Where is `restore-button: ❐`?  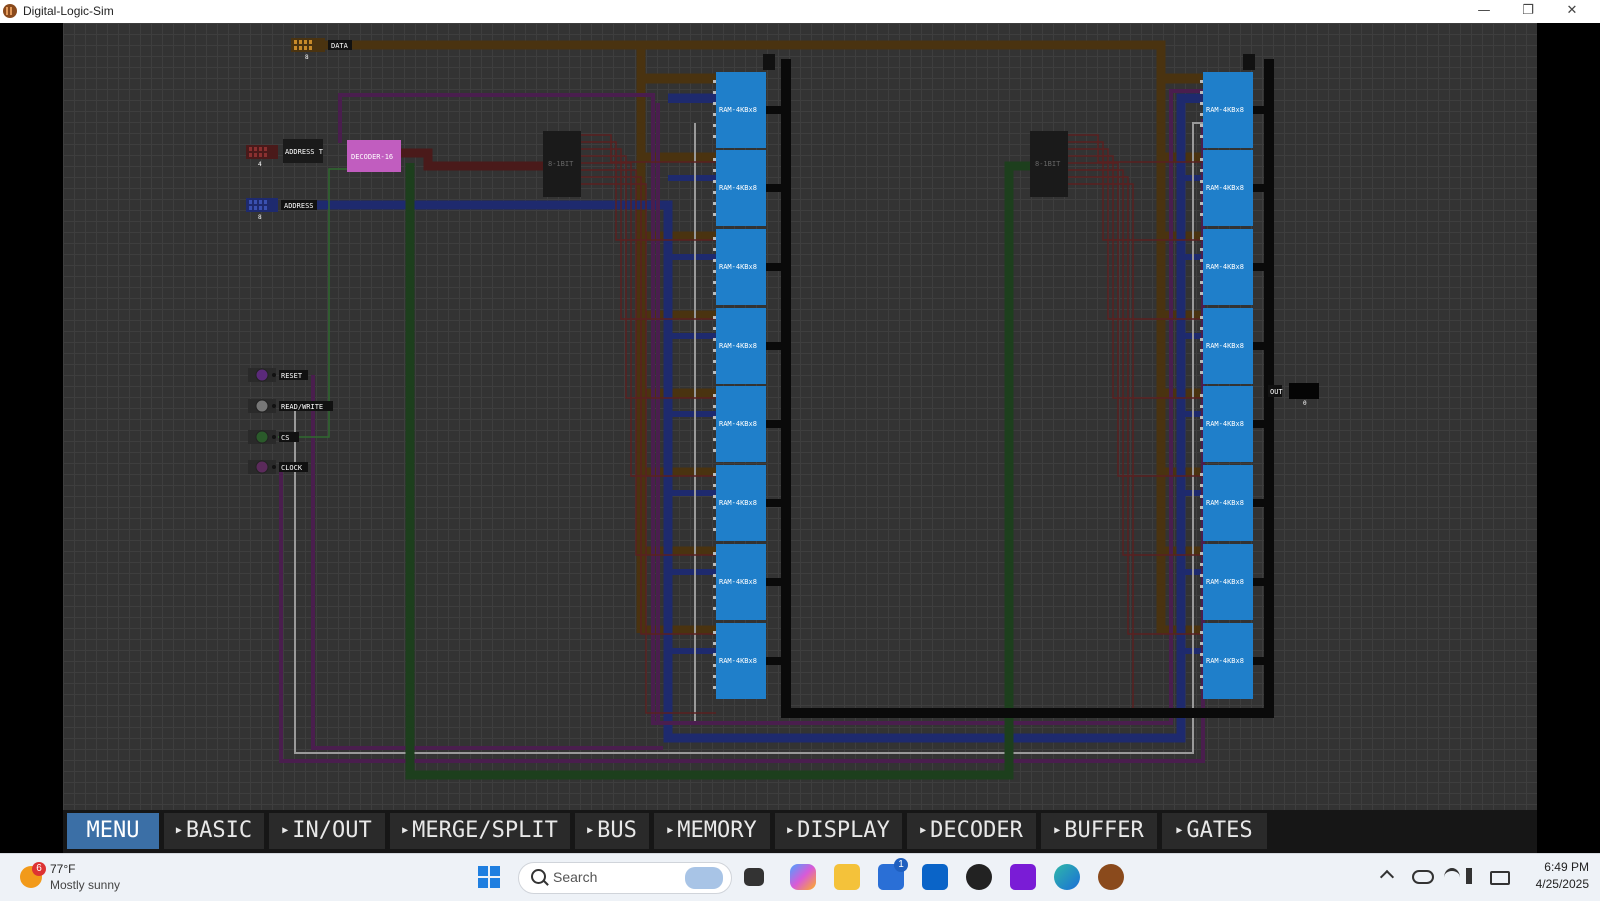 restore-button: ❐ is located at coordinates (1528, 11).